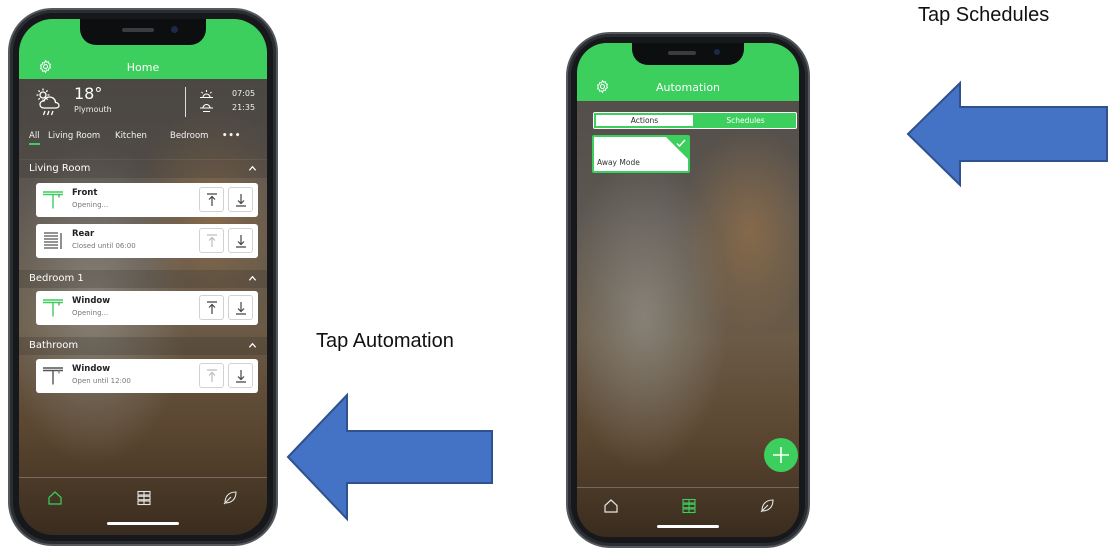 Image resolution: width=1109 pixels, height=551 pixels. Describe the element at coordinates (104, 246) in the screenshot. I see `device-status: Closed until 06:00` at that location.